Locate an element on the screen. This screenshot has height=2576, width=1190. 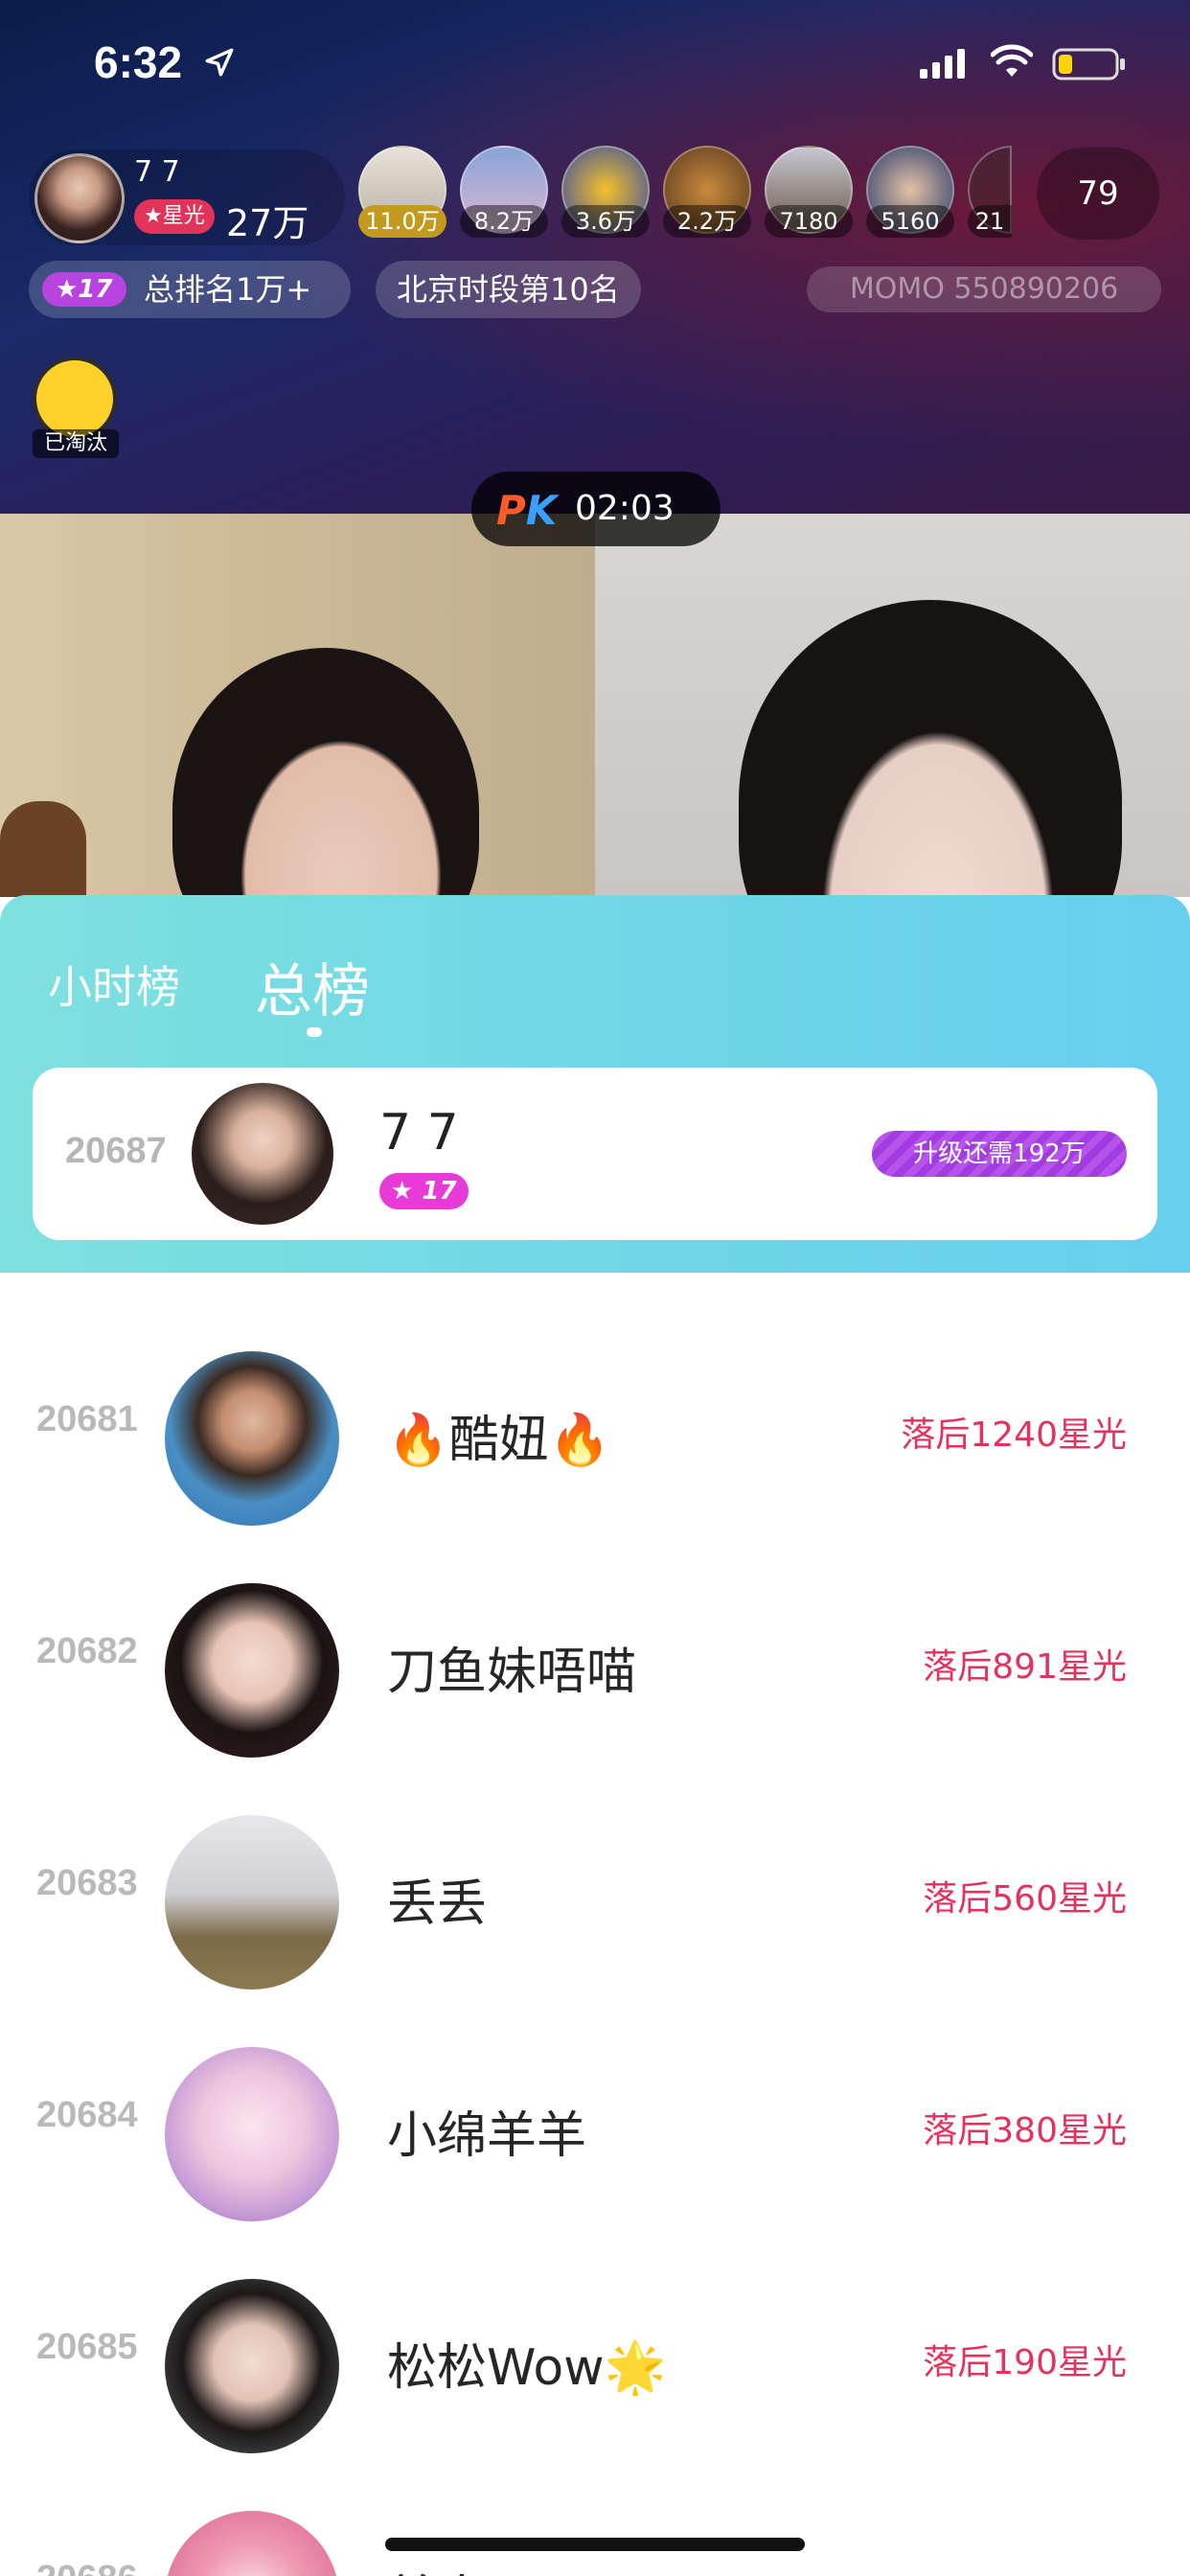
city-rank-text: 北京时段第10名 is located at coordinates (509, 289).